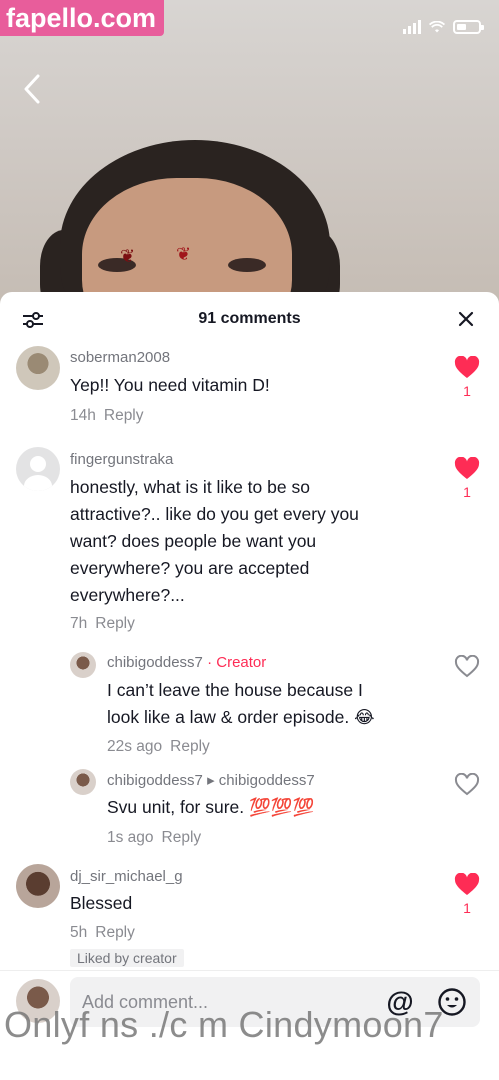 The image size is (499, 1080). Describe the element at coordinates (170, 385) in the screenshot. I see `comment-text: Yep!! You need vitamin D!` at that location.